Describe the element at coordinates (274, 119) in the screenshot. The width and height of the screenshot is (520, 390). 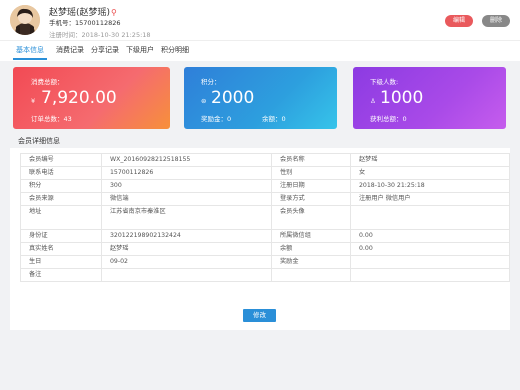
I see `balance: 余额：0` at that location.